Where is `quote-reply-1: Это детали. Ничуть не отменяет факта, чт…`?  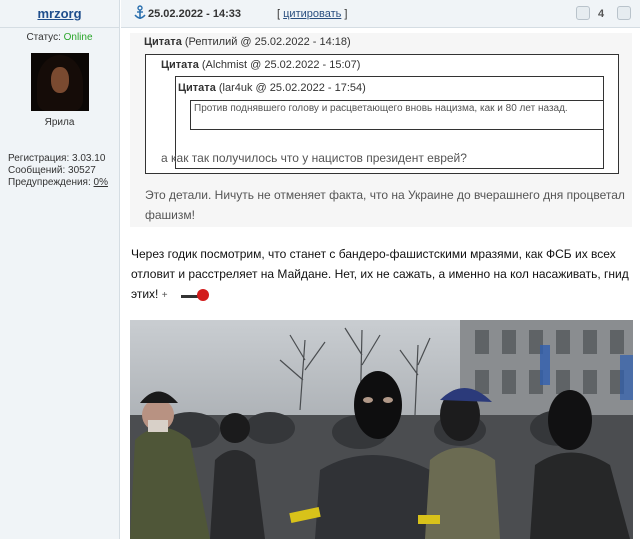 quote-reply-1: Это детали. Ничуть не отменяет факта, чт… is located at coordinates (385, 205).